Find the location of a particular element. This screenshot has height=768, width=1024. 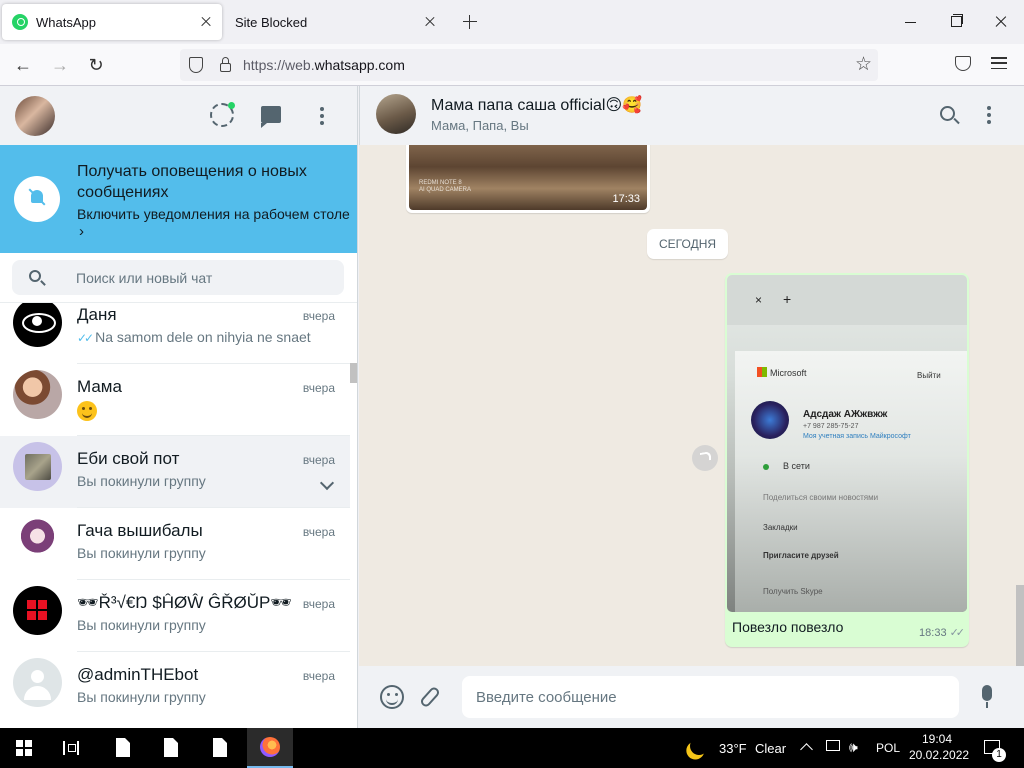

photo-tab-plus: + is located at coordinates (787, 299).